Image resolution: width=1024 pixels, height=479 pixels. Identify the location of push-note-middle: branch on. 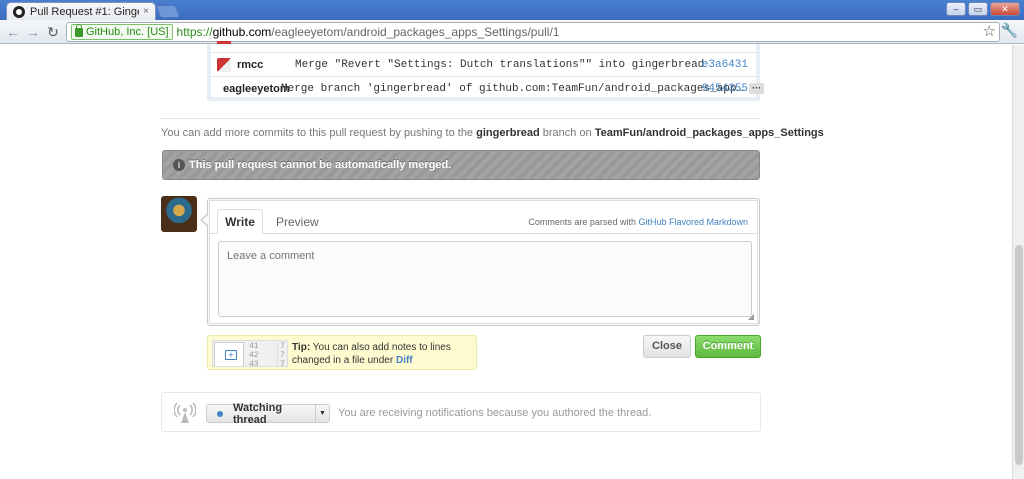
(567, 133).